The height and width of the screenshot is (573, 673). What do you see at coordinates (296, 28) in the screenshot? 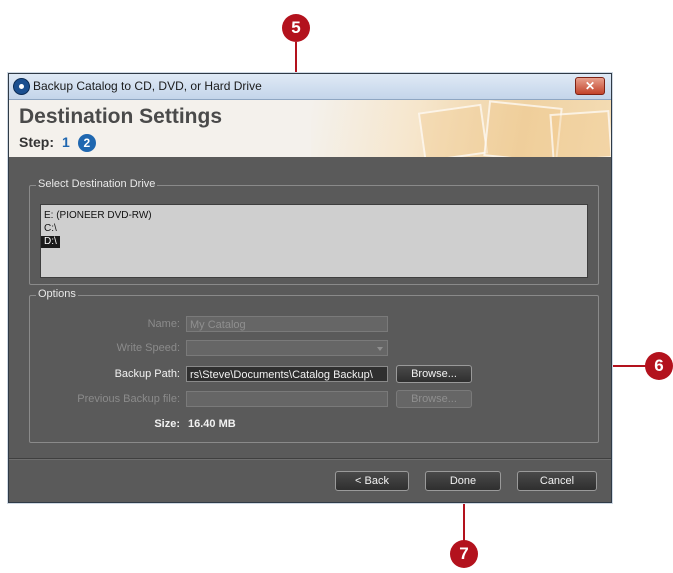
I see `callout-5: 5` at bounding box center [296, 28].